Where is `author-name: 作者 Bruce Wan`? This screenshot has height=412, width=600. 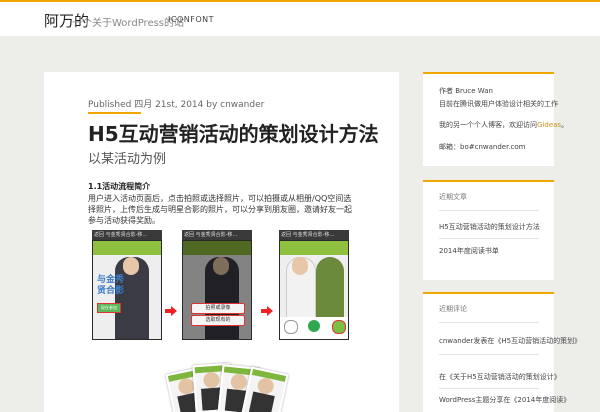
author-name: 作者 Bruce Wan is located at coordinates (466, 91).